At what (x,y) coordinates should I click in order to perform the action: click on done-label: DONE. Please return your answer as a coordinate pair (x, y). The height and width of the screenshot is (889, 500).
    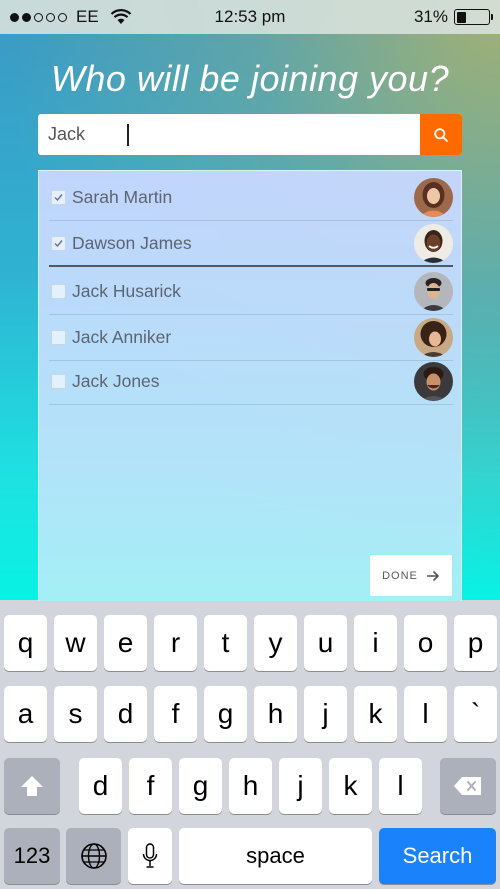
    Looking at the image, I should click on (400, 575).